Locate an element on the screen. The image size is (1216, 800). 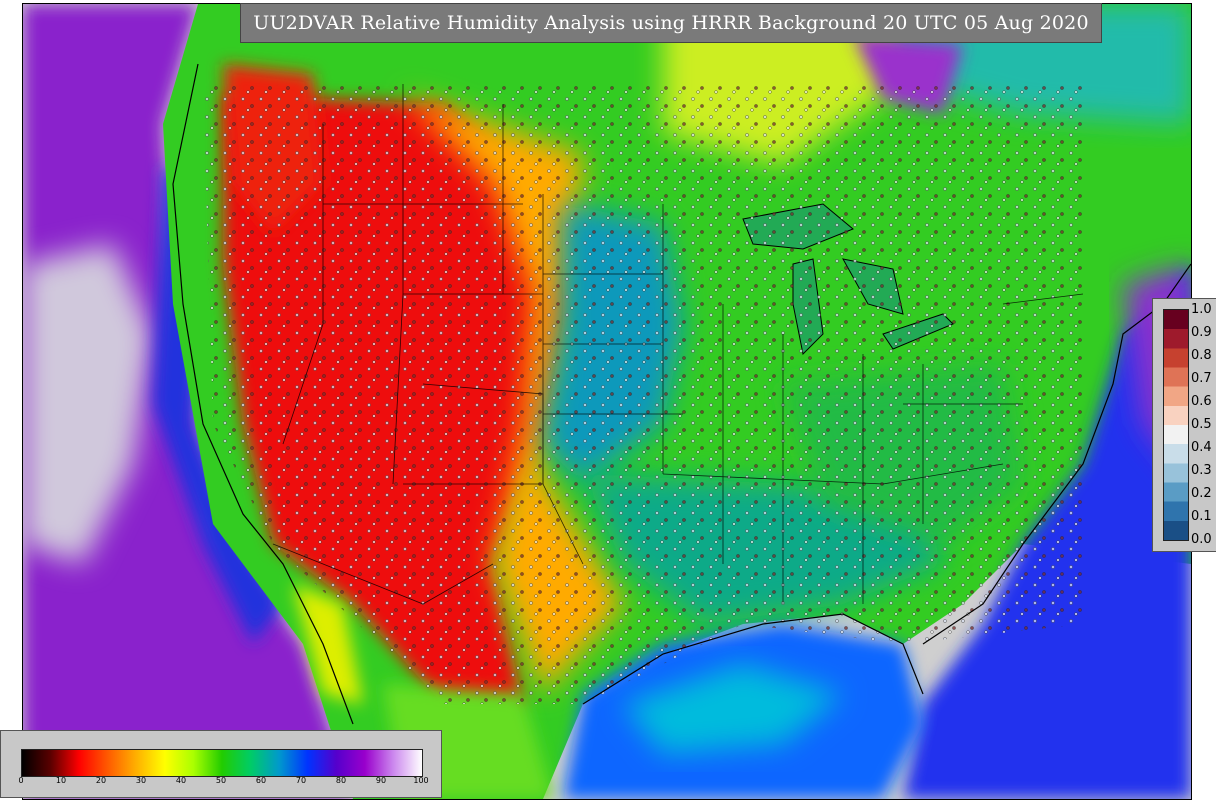
obs-colorbar-strip is located at coordinates (1176, 425).